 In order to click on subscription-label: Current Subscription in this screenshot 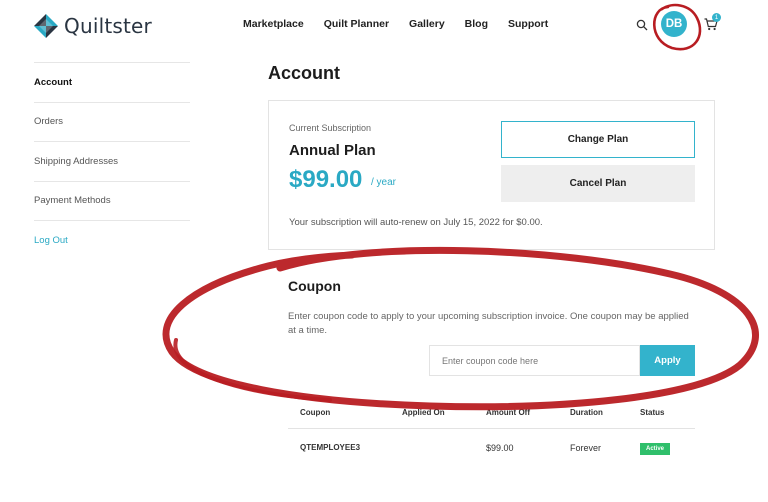, I will do `click(330, 128)`.